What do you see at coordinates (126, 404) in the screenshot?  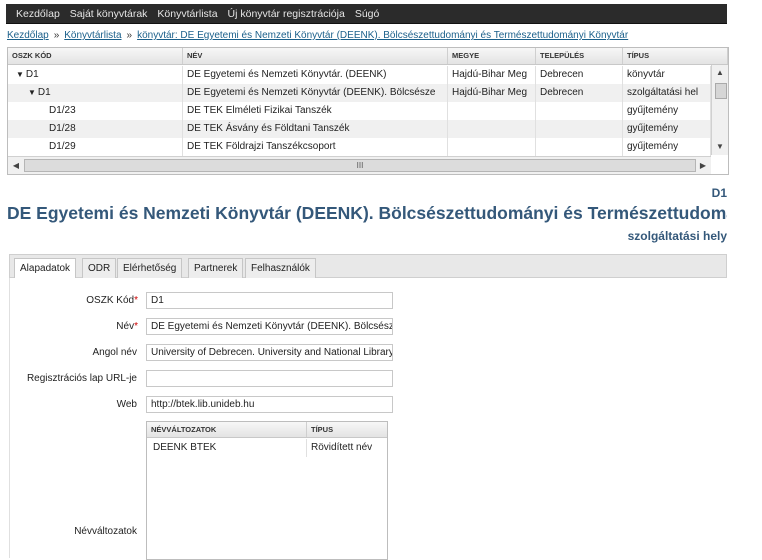 I see `web-label: Web` at bounding box center [126, 404].